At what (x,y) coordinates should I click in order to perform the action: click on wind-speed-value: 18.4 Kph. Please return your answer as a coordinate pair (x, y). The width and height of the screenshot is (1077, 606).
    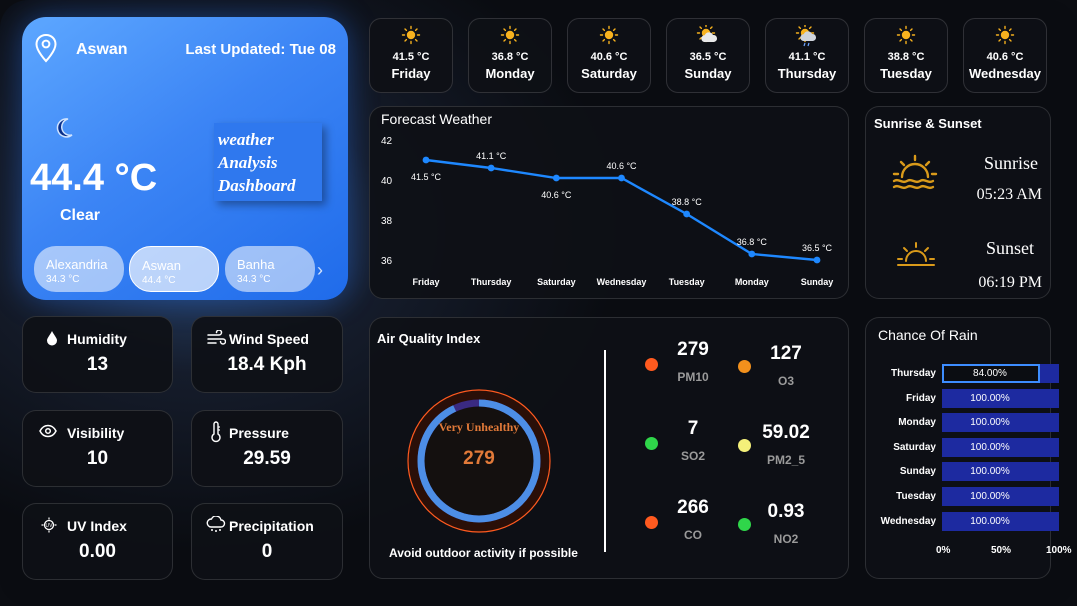
    Looking at the image, I should click on (267, 364).